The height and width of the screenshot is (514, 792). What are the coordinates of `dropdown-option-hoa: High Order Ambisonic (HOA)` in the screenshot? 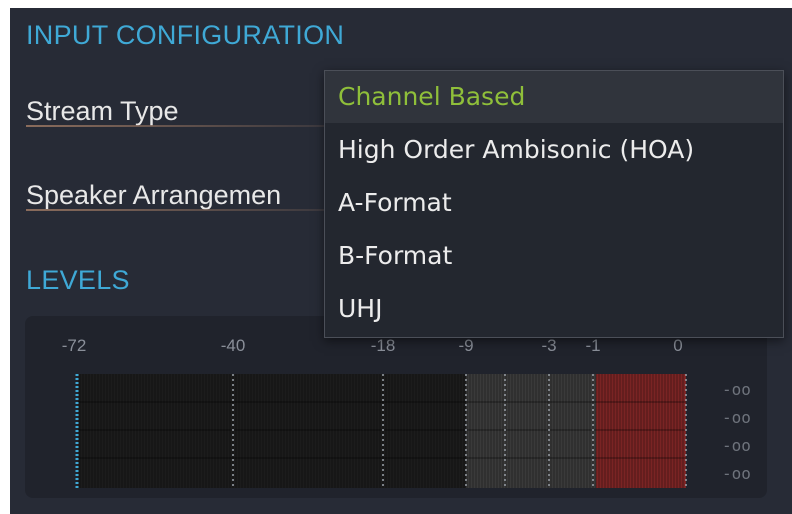 It's located at (554, 150).